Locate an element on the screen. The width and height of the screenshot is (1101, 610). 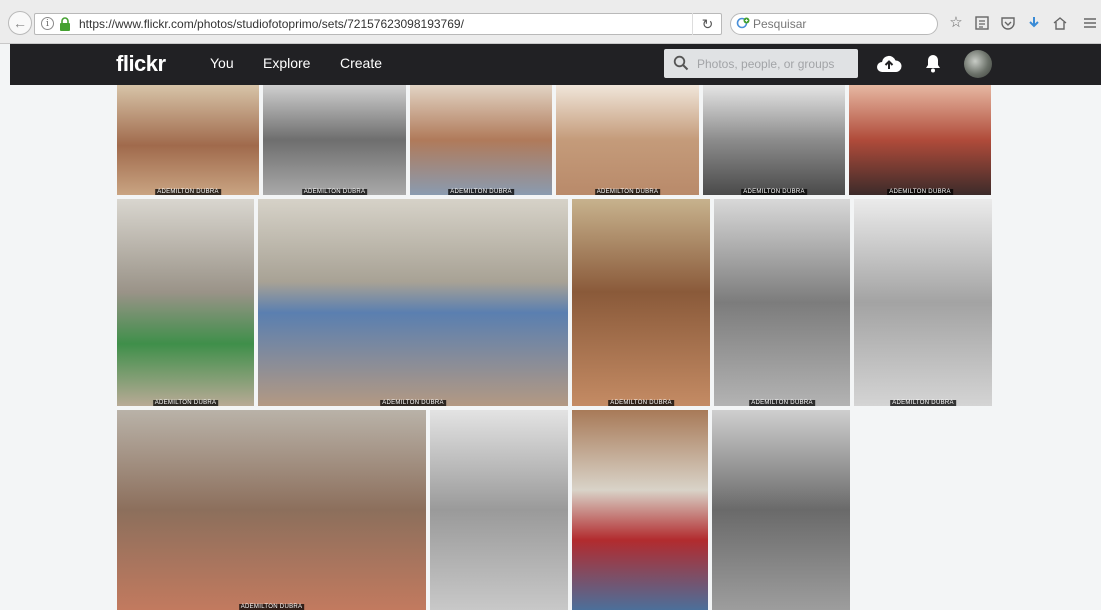
back-button: ← is located at coordinates (20, 23).